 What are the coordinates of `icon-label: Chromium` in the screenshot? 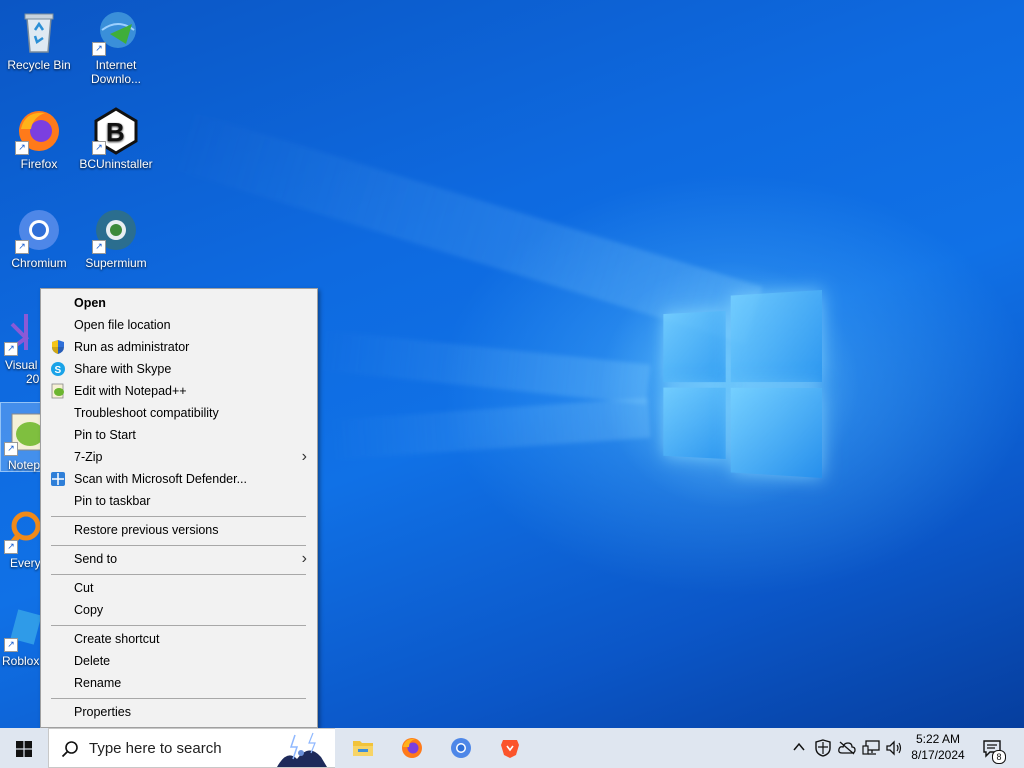 It's located at (39, 263).